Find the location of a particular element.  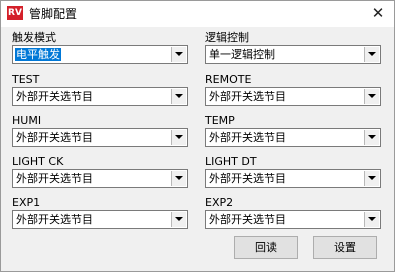

exp1-value: 外部开关选节目 is located at coordinates (54, 219).